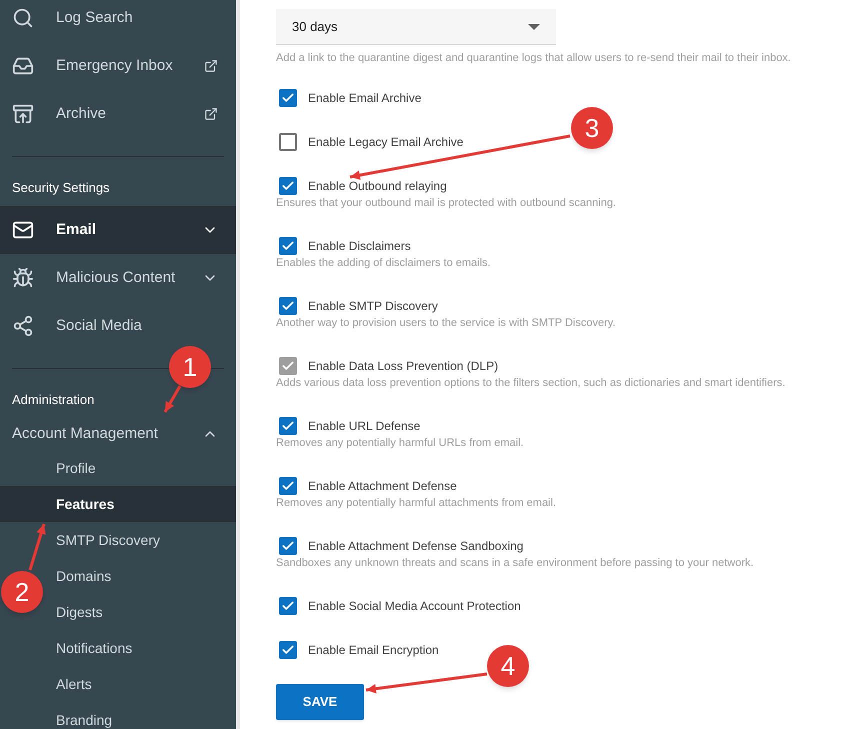  Describe the element at coordinates (74, 684) in the screenshot. I see `nav-subitem: Alerts` at that location.